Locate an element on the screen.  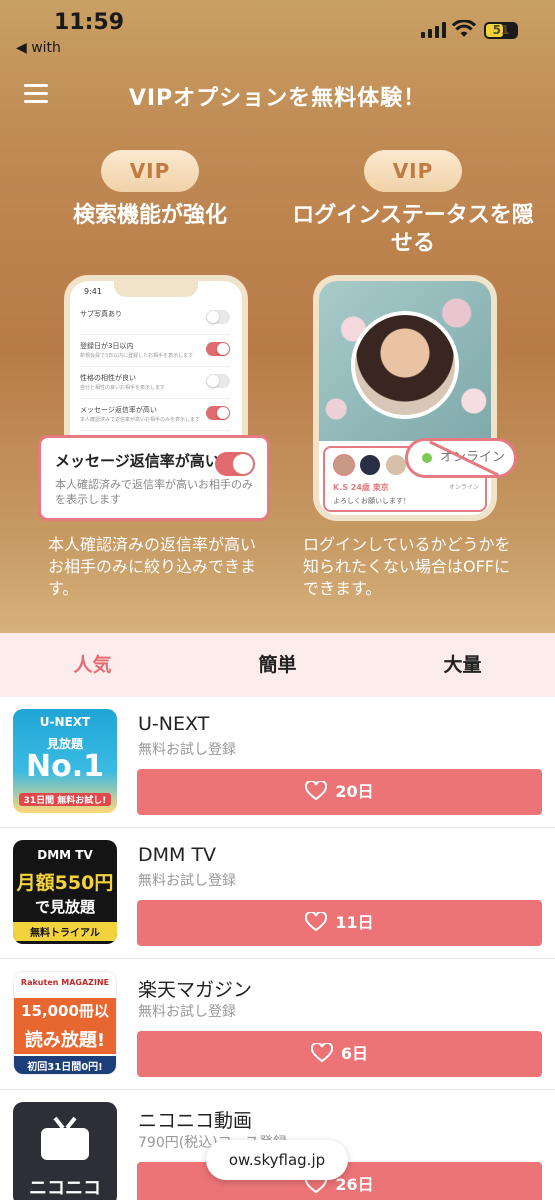
tab-easy: 簡単 is located at coordinates (277, 665).